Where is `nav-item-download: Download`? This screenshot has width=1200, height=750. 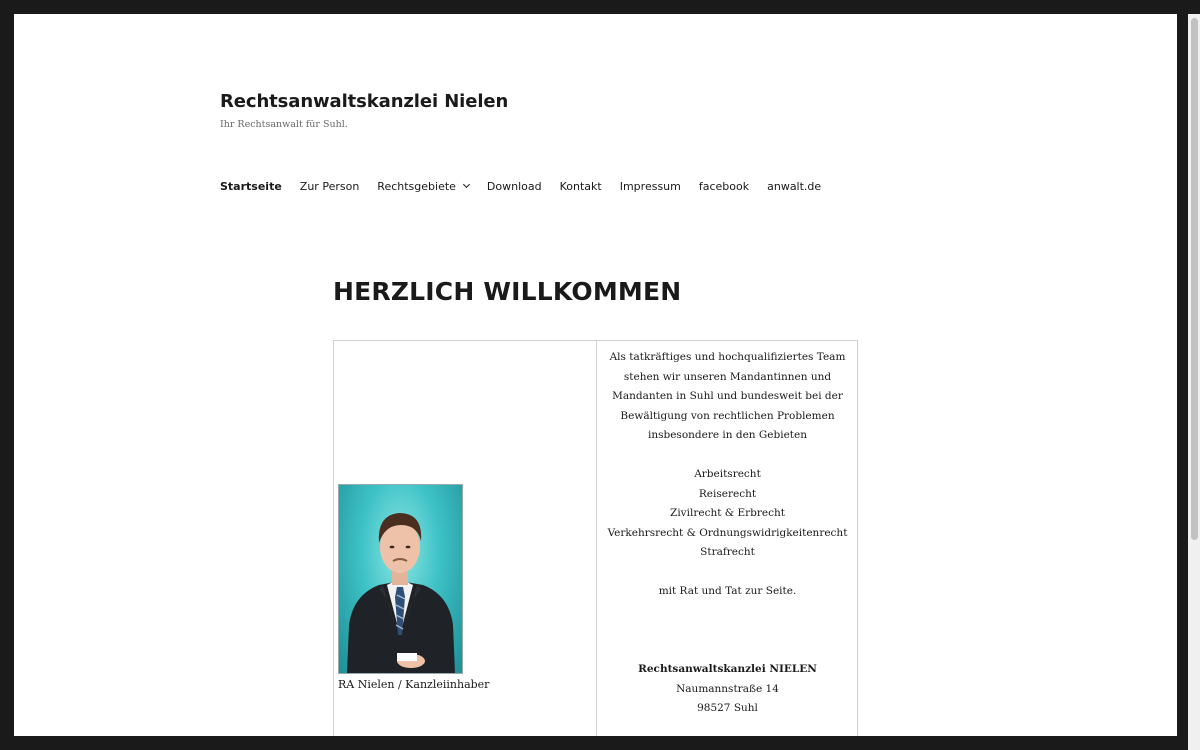 nav-item-download: Download is located at coordinates (514, 186).